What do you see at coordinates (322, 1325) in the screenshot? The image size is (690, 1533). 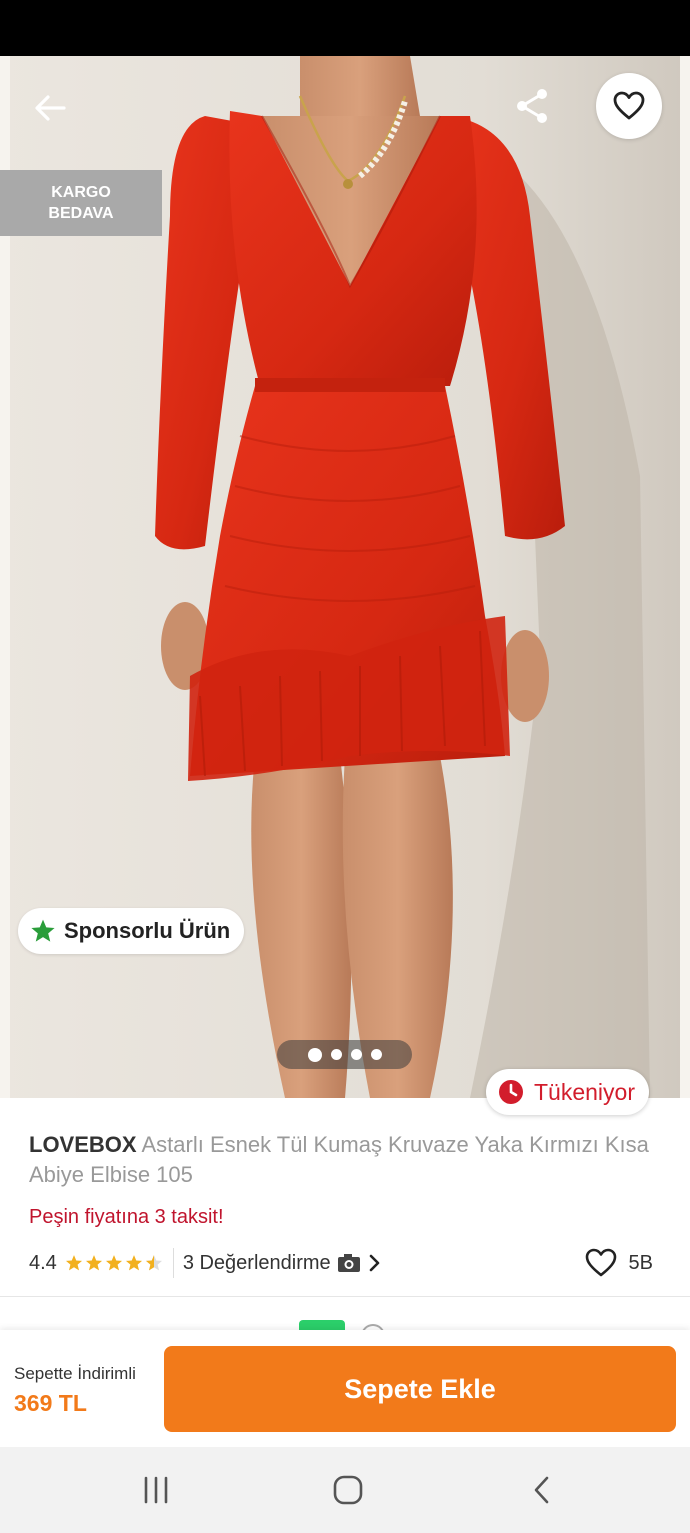 I see `partial-badge` at bounding box center [322, 1325].